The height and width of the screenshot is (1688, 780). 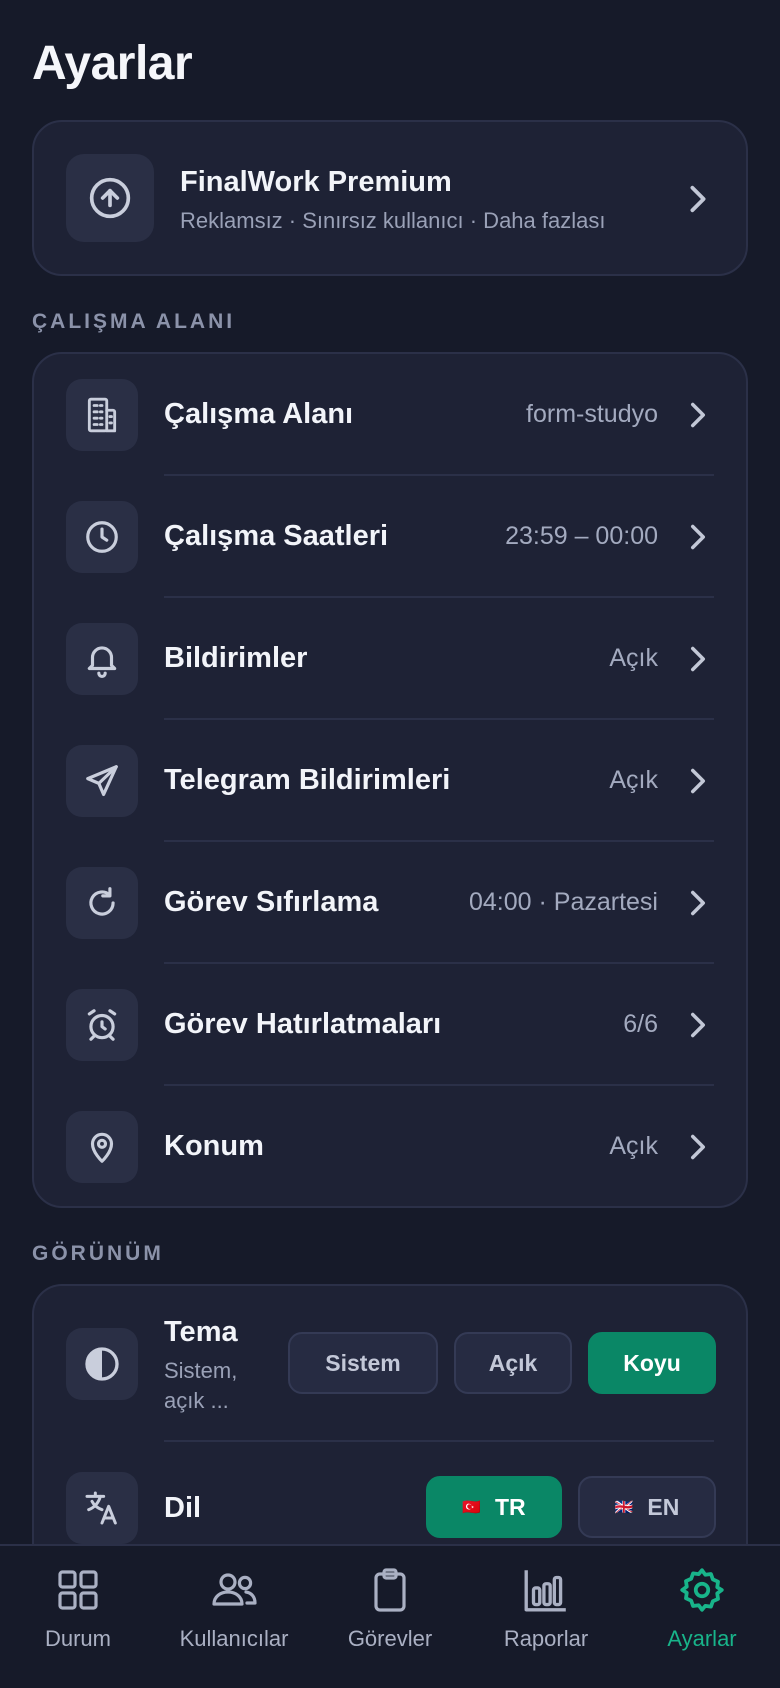 I want to click on users-icon, so click(x=234, y=1590).